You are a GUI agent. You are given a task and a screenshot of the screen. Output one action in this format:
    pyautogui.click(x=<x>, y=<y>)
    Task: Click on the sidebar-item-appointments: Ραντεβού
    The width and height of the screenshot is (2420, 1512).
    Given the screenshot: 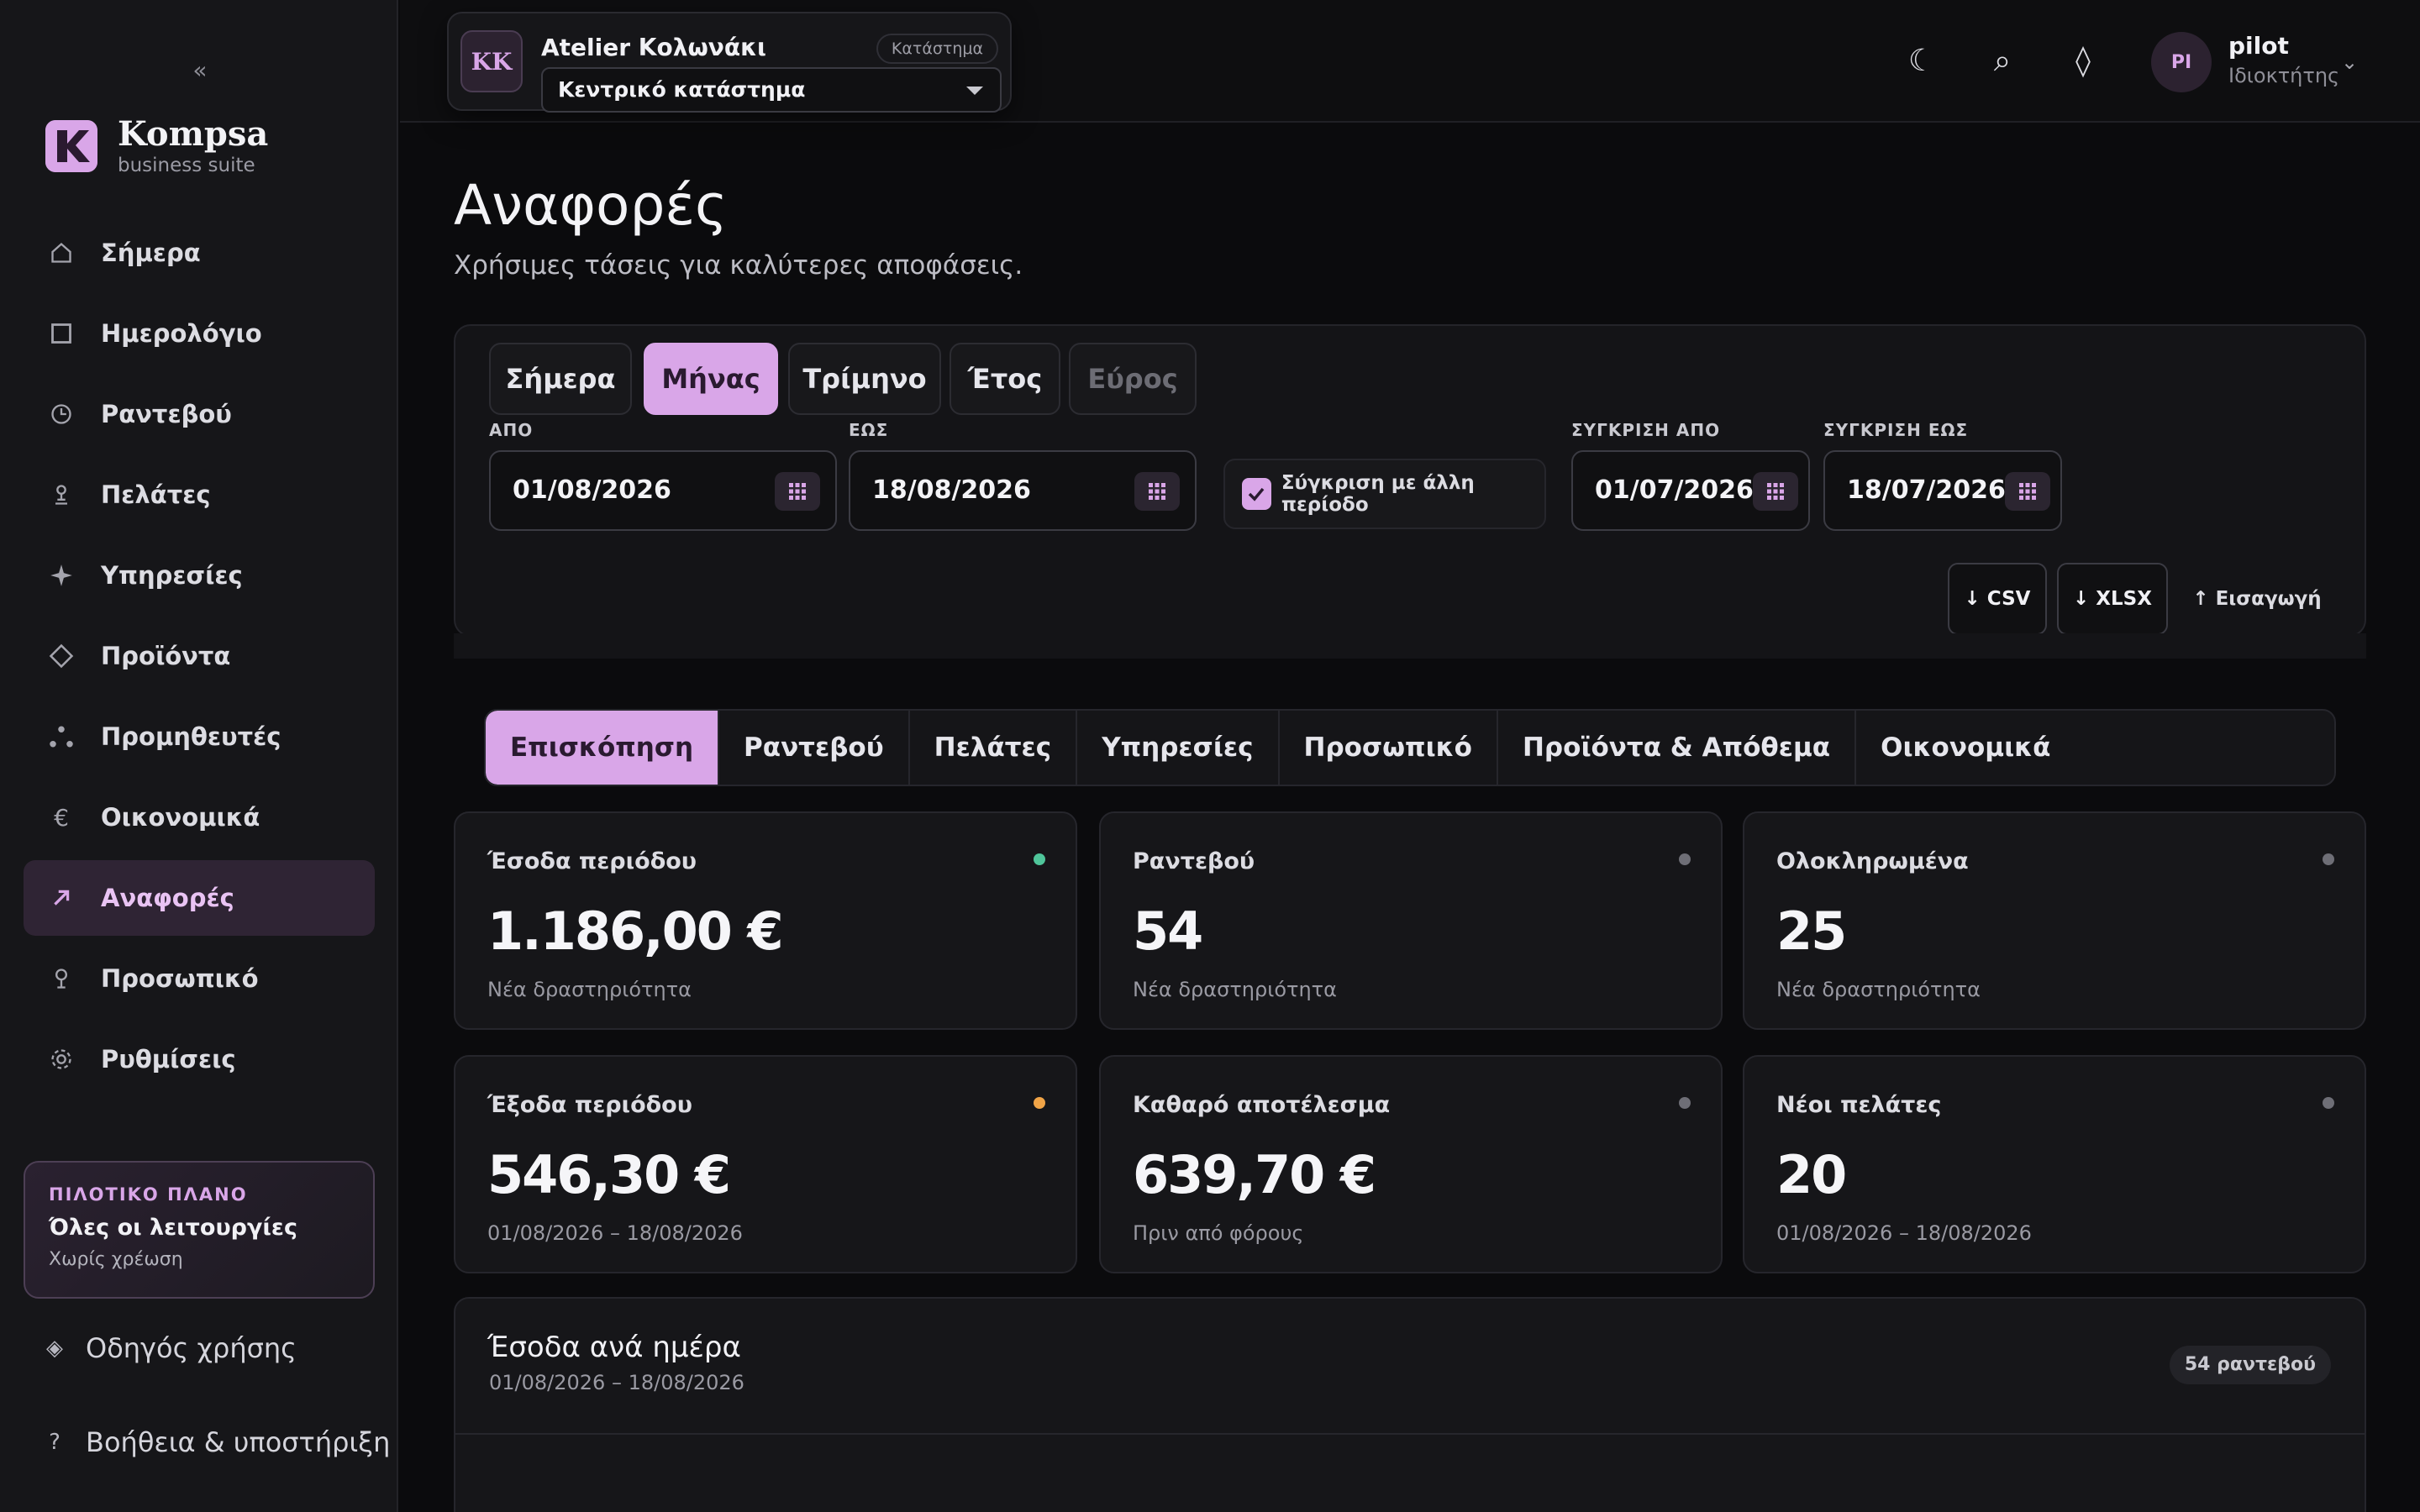 What is the action you would take?
    pyautogui.click(x=199, y=414)
    